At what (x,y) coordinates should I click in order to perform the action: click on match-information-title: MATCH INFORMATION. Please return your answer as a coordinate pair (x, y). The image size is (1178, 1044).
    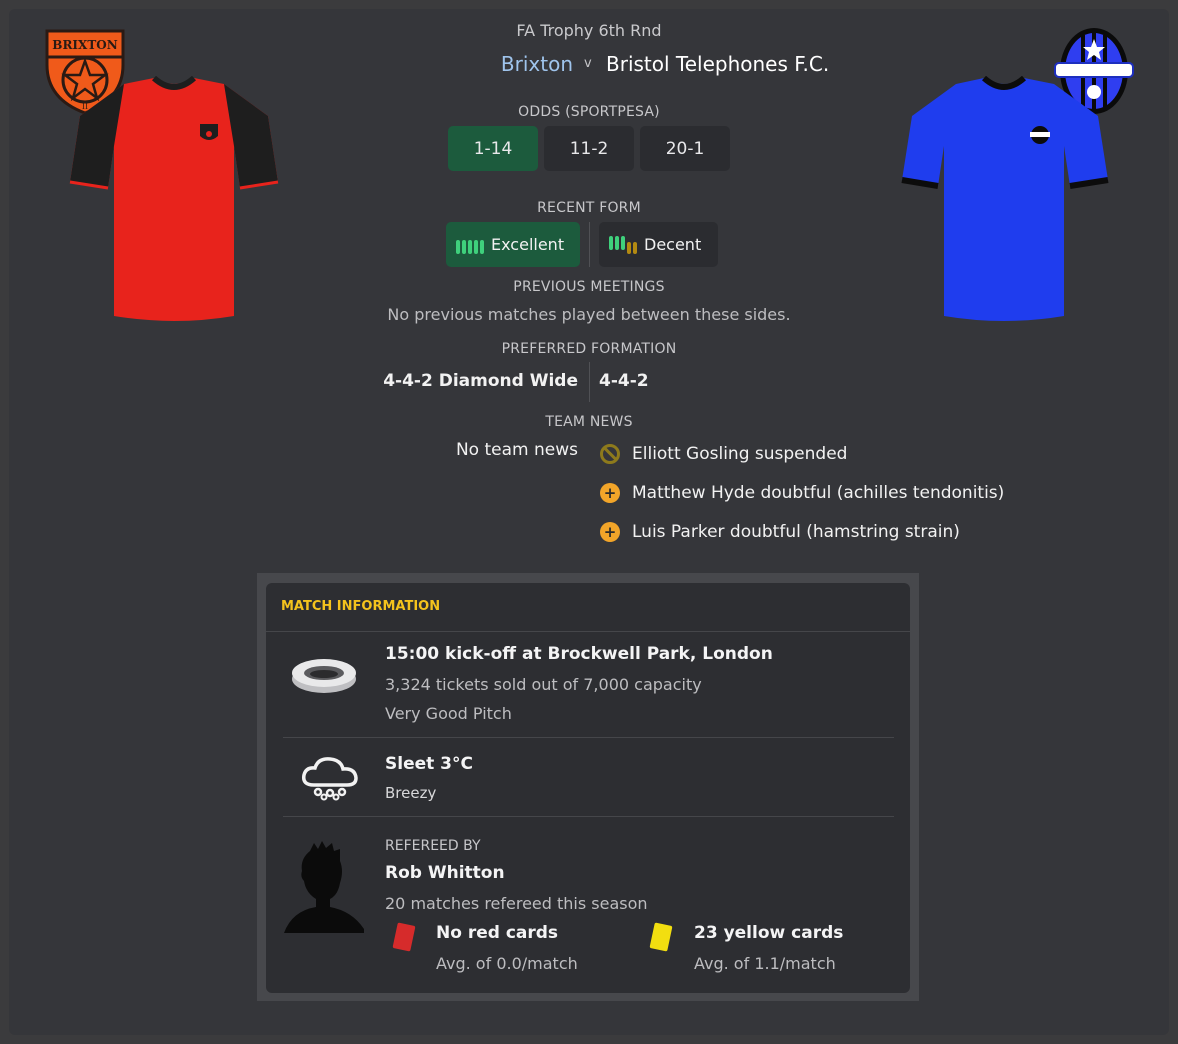
    Looking at the image, I should click on (361, 606).